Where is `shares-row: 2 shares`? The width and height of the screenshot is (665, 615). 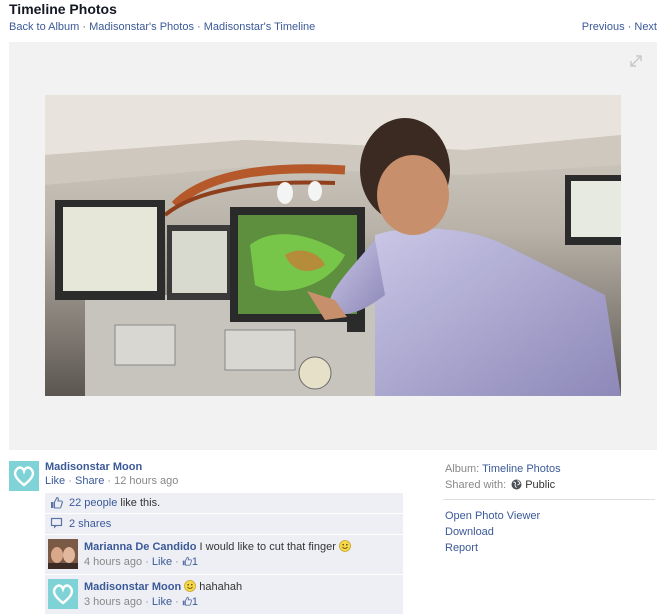 shares-row: 2 shares is located at coordinates (224, 524).